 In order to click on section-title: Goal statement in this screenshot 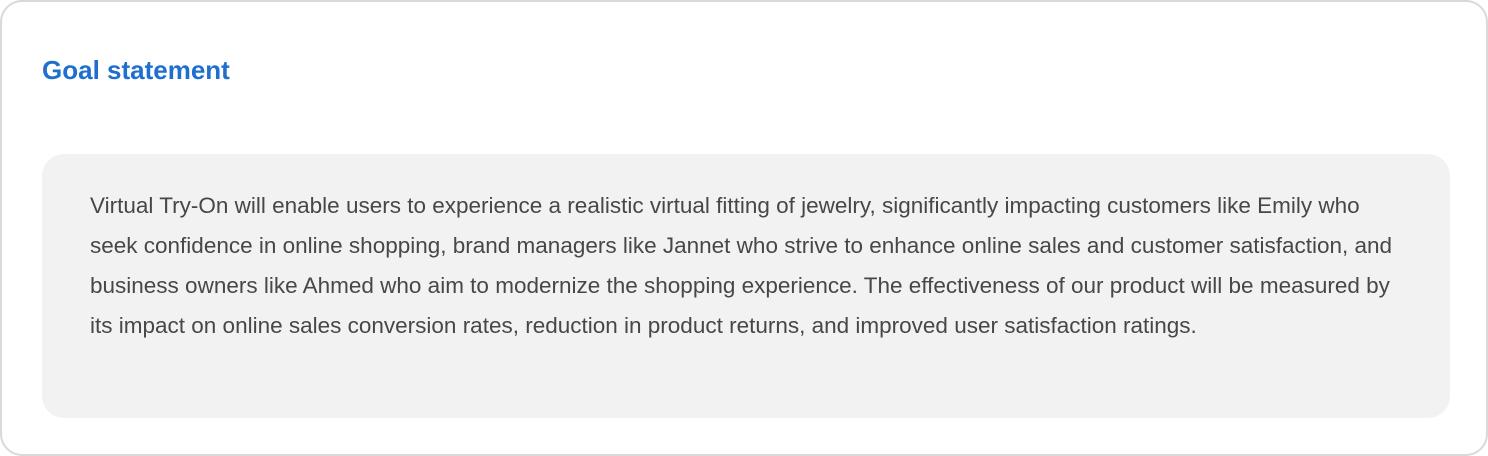, I will do `click(136, 70)`.